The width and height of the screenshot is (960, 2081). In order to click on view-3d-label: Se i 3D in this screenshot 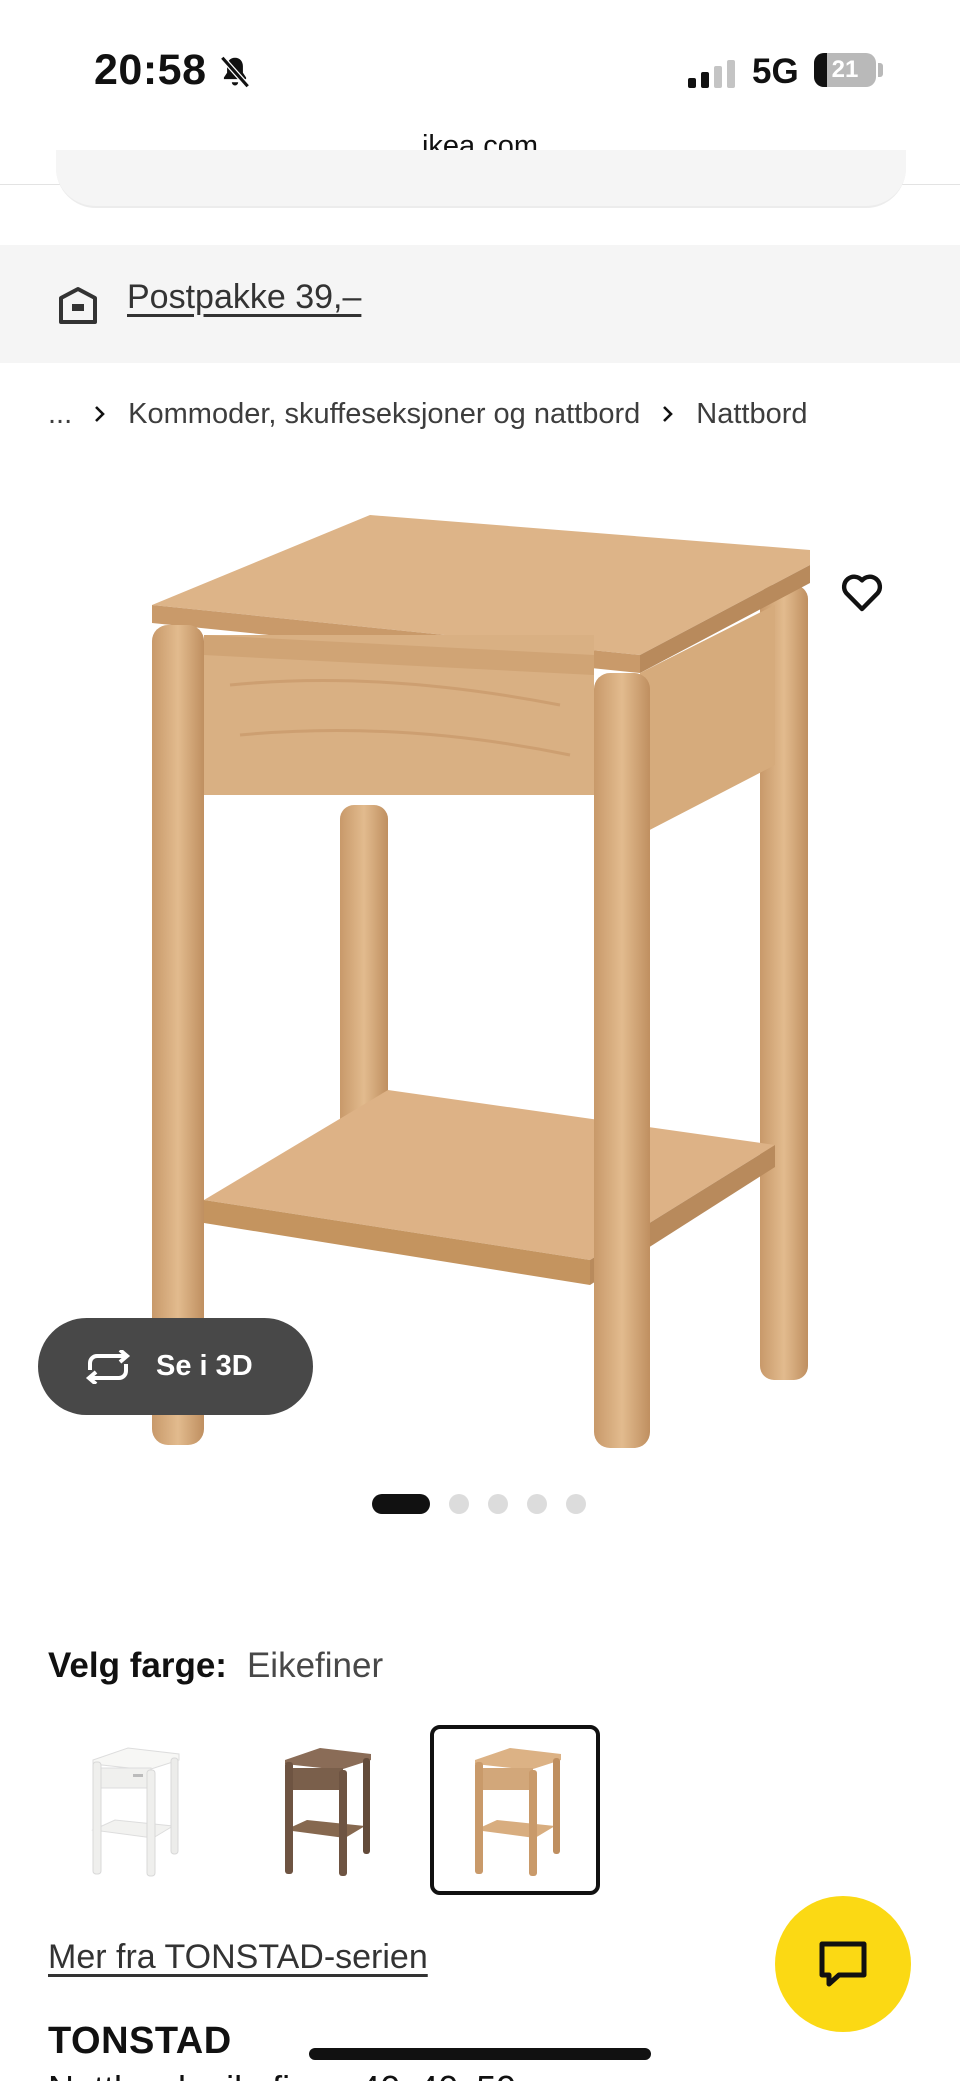, I will do `click(204, 1366)`.